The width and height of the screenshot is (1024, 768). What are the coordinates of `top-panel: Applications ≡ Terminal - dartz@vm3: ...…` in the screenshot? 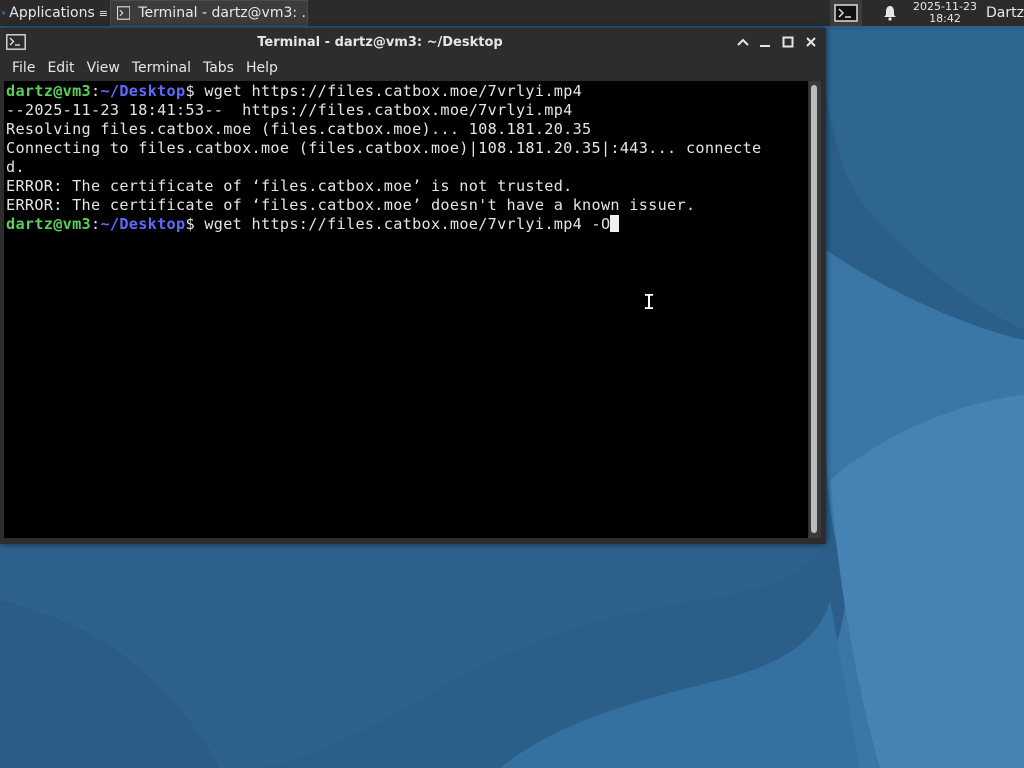 It's located at (512, 13).